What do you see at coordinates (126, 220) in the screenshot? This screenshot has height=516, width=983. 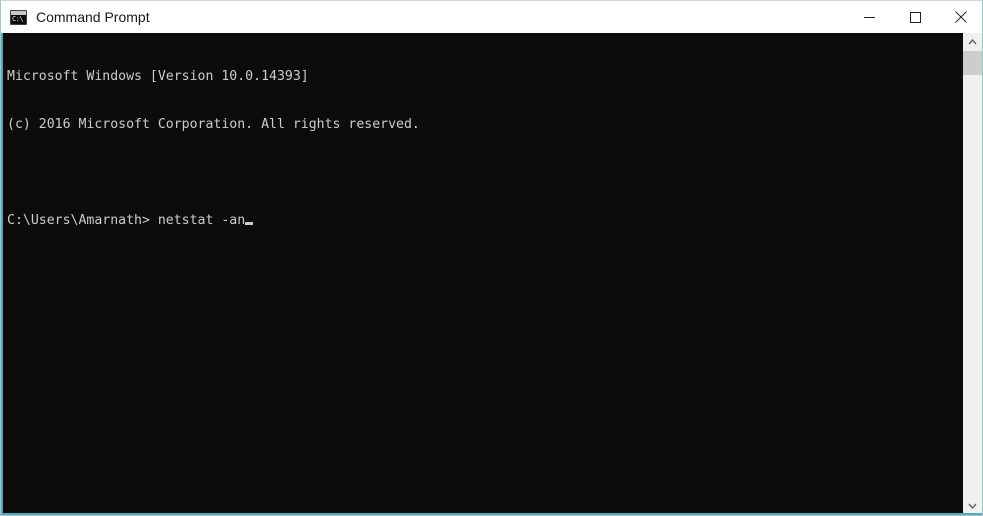 I see `console-prompt-command: C:\Users\Amarnath> netstat -an` at bounding box center [126, 220].